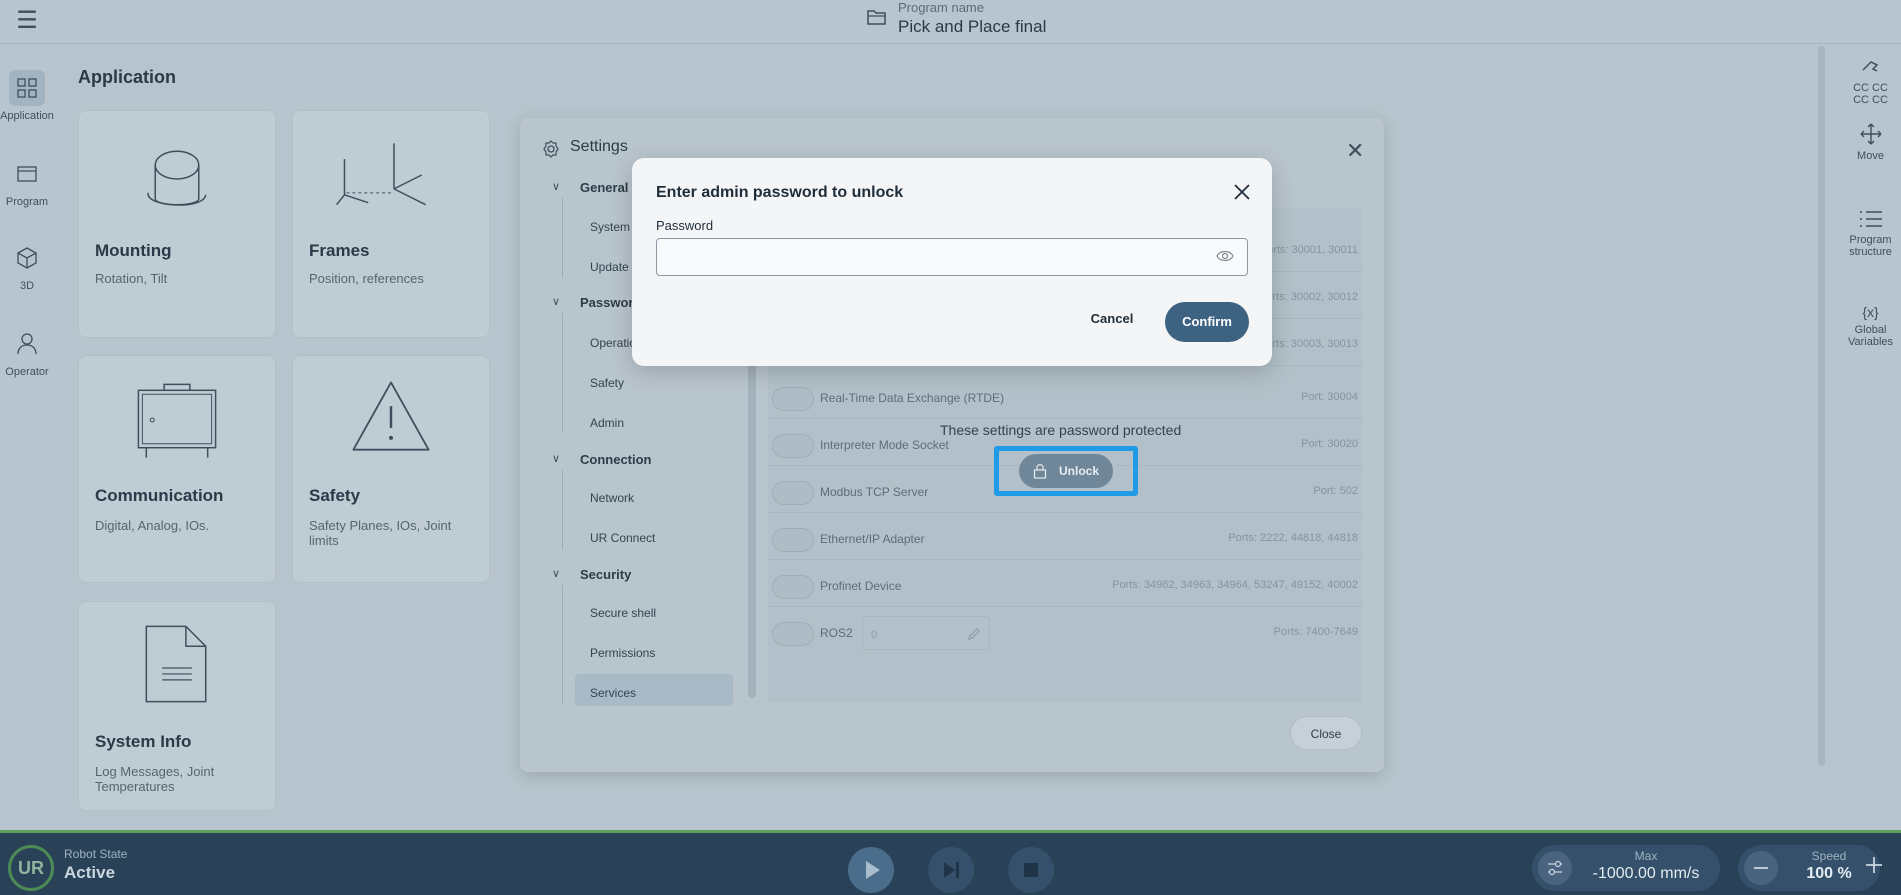  I want to click on card-frames: Frames Position, references, so click(391, 224).